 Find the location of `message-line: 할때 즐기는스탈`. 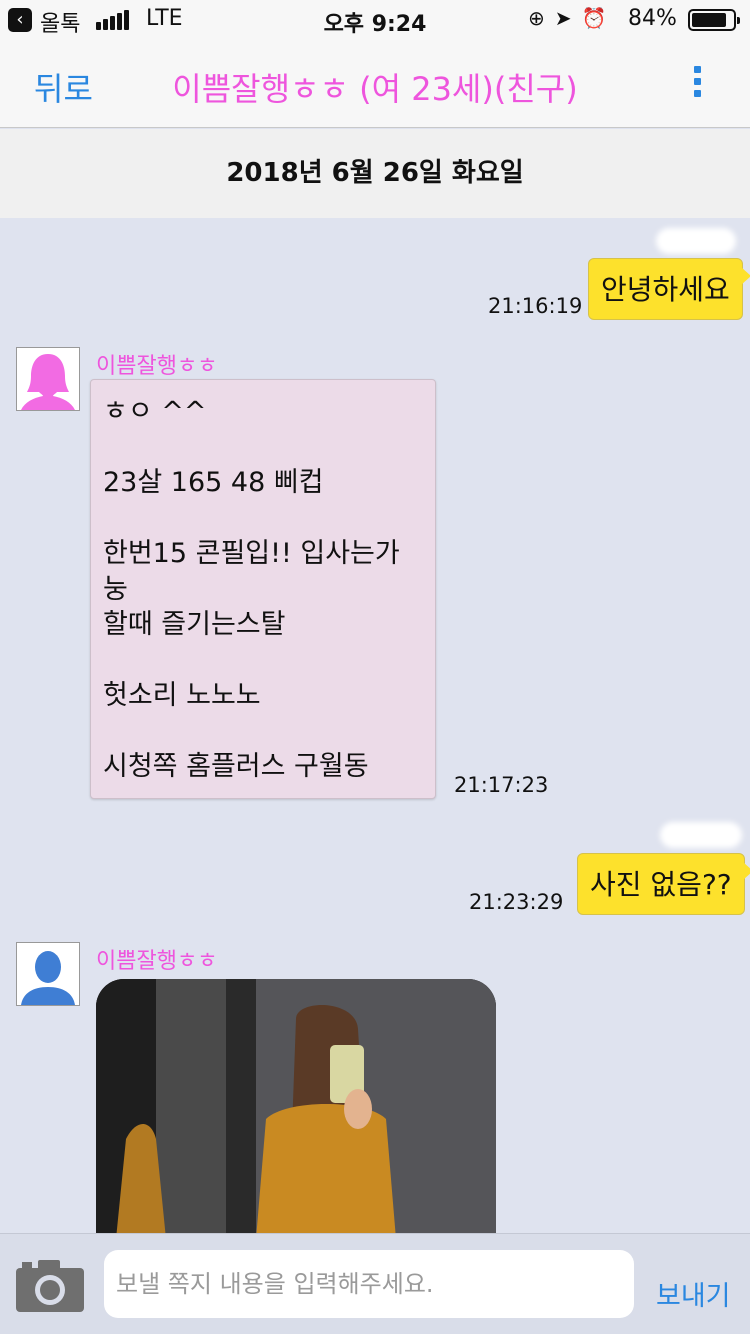

message-line: 할때 즐기는스탈 is located at coordinates (194, 624).